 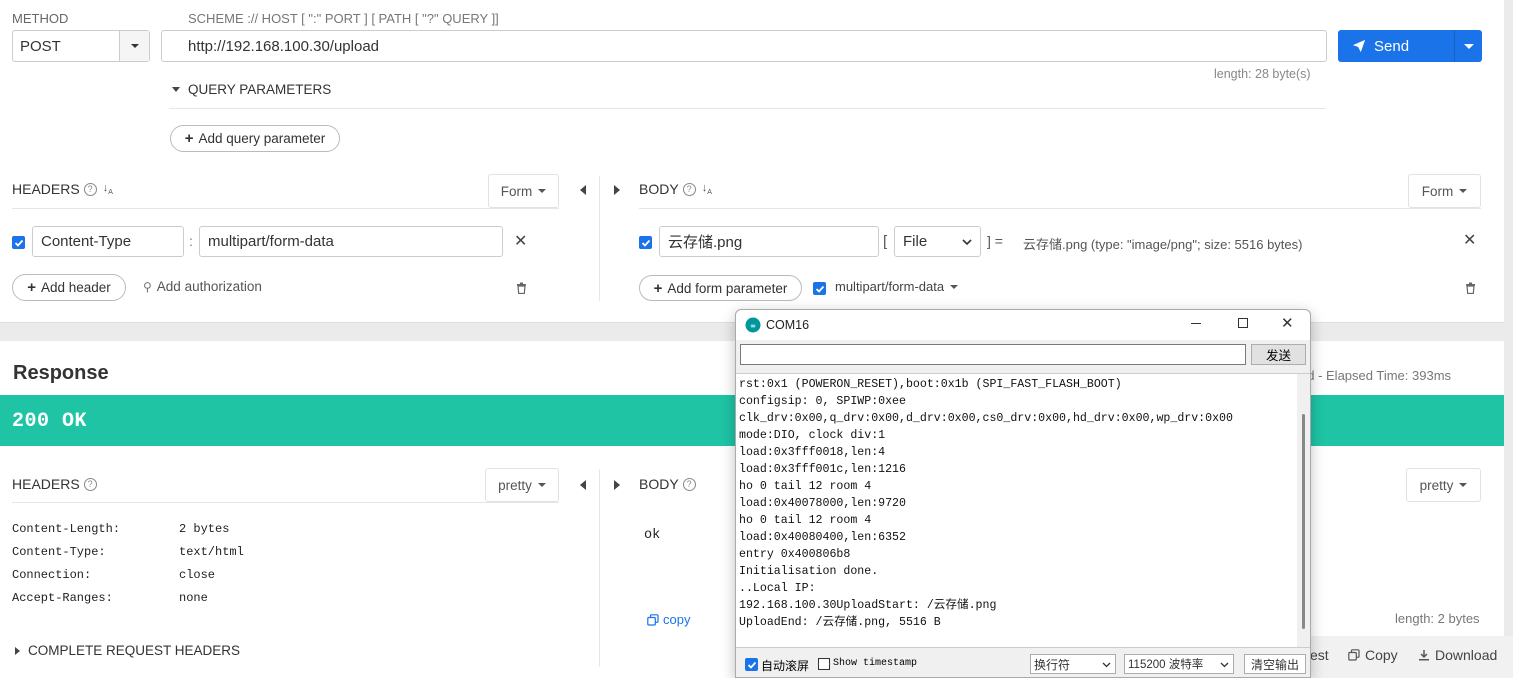 What do you see at coordinates (1457, 655) in the screenshot?
I see `bottom-download-button: Download` at bounding box center [1457, 655].